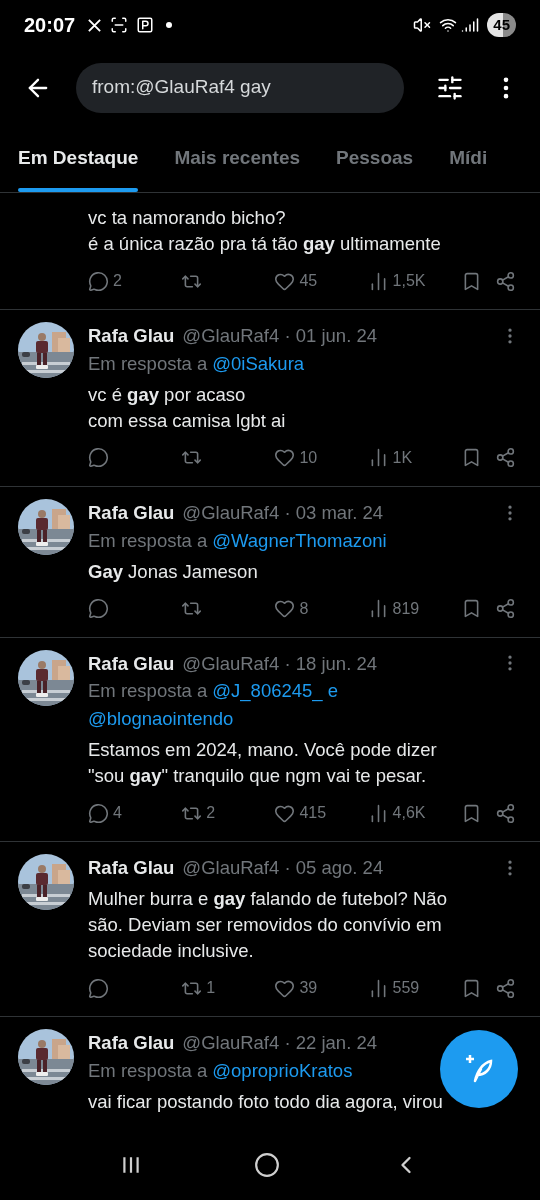  What do you see at coordinates (283, 868) in the screenshot?
I see `tweet-meta: @GlauRaf4 · 05 ago. 24` at bounding box center [283, 868].